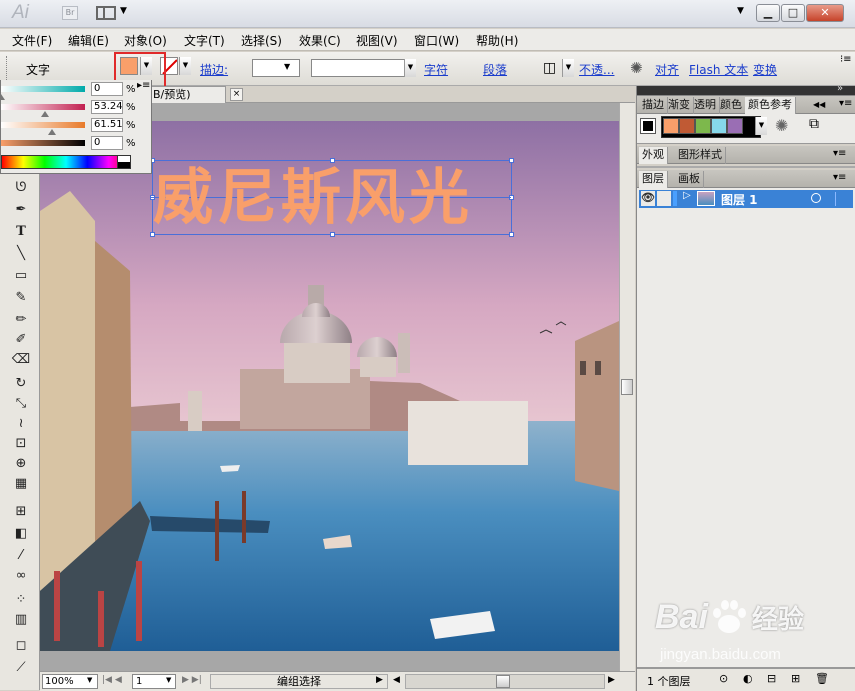 Image resolution: width=855 pixels, height=691 pixels. I want to click on flash-text-link: Flash 文本, so click(718, 69).